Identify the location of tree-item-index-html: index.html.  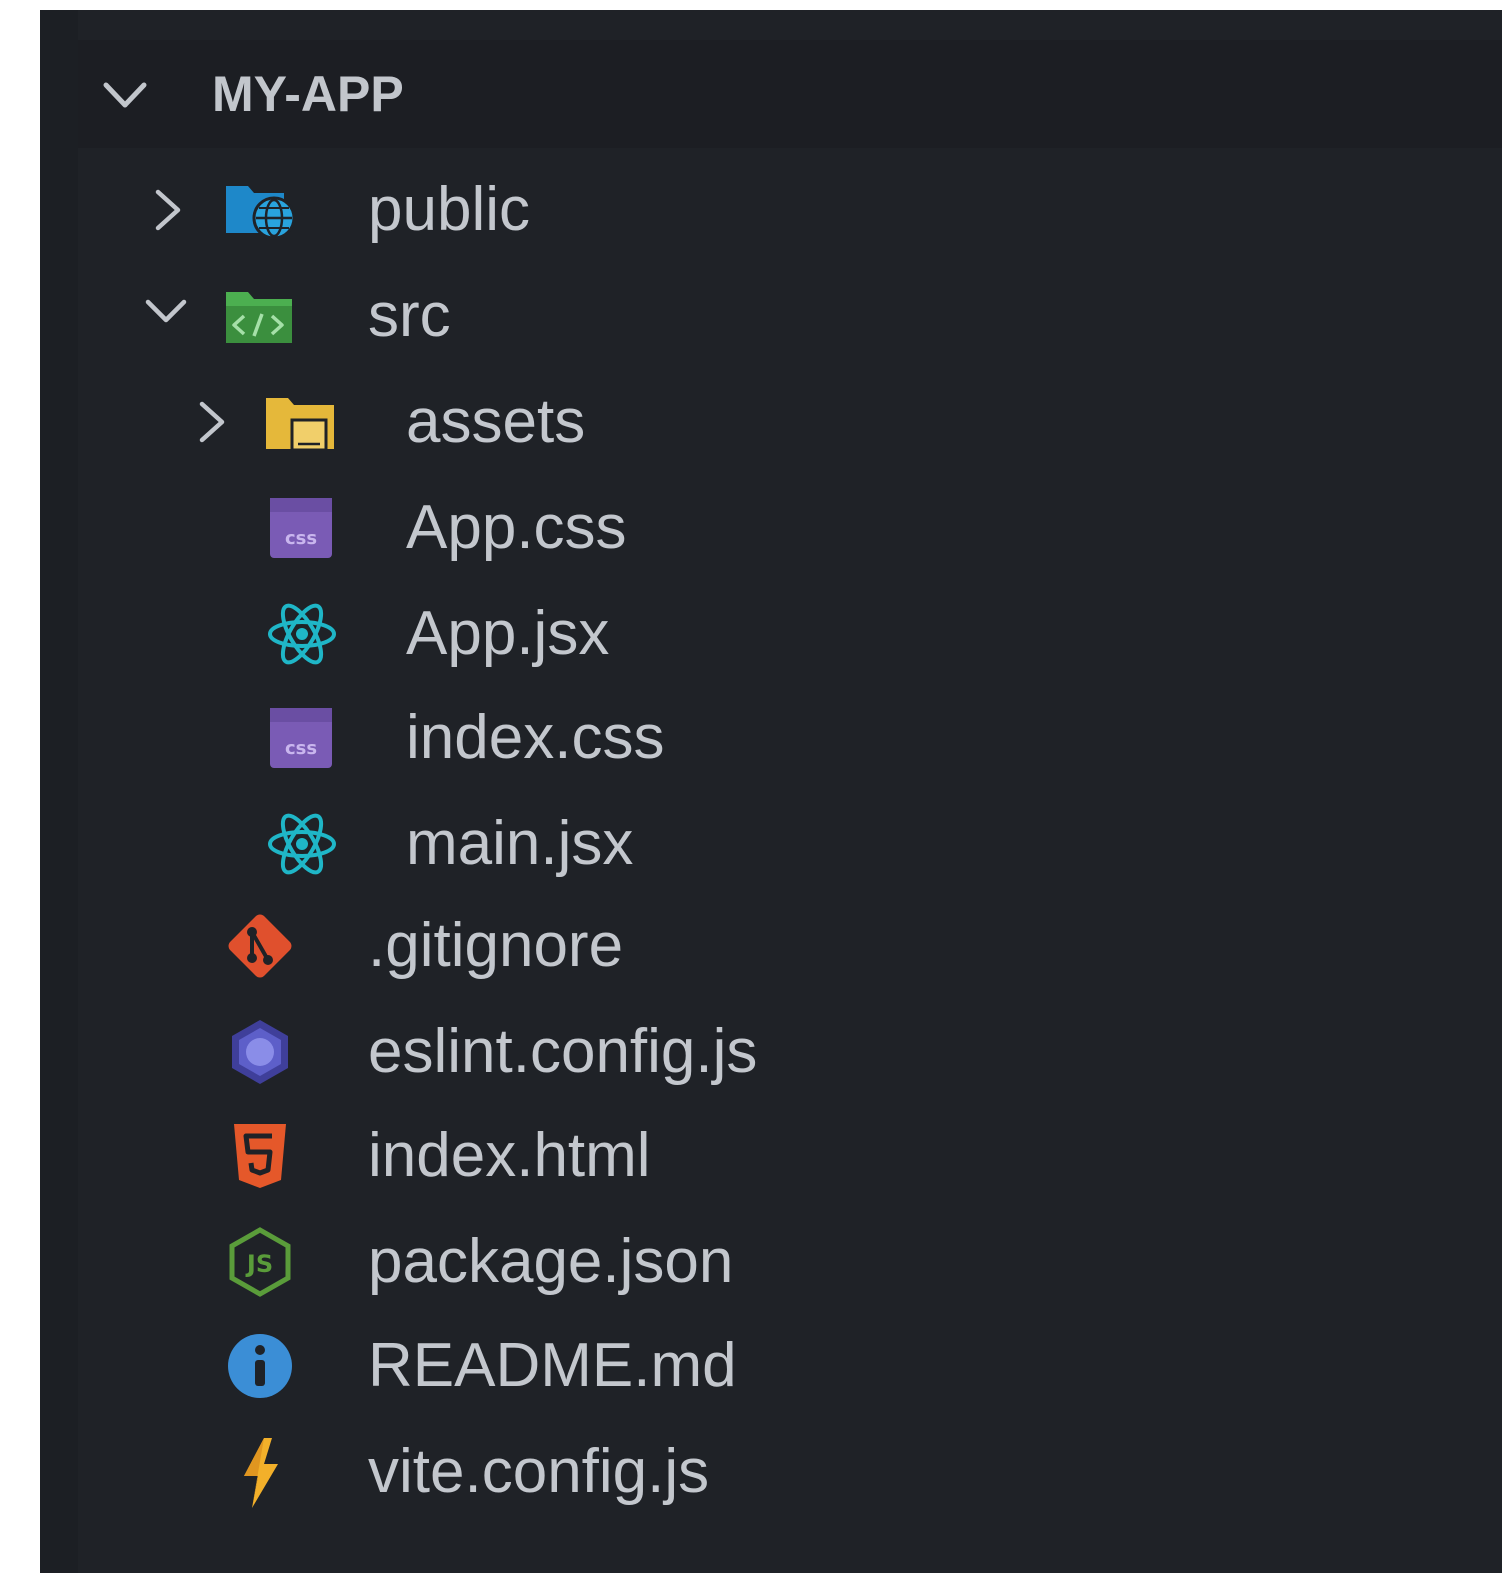
(790, 1156).